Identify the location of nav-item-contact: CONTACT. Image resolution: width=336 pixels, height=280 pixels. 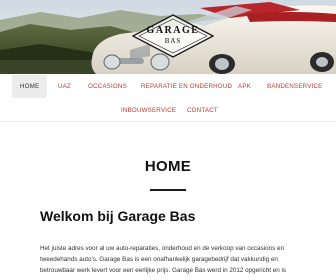
(202, 110).